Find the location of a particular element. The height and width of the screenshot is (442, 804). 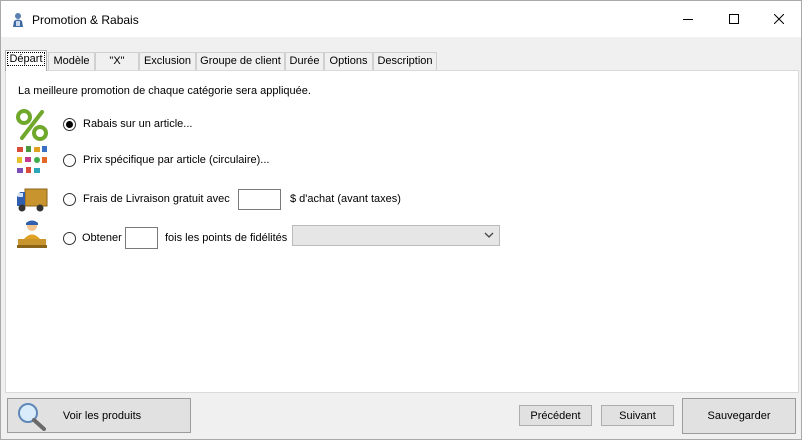

tab-label: Départ is located at coordinates (26, 59).